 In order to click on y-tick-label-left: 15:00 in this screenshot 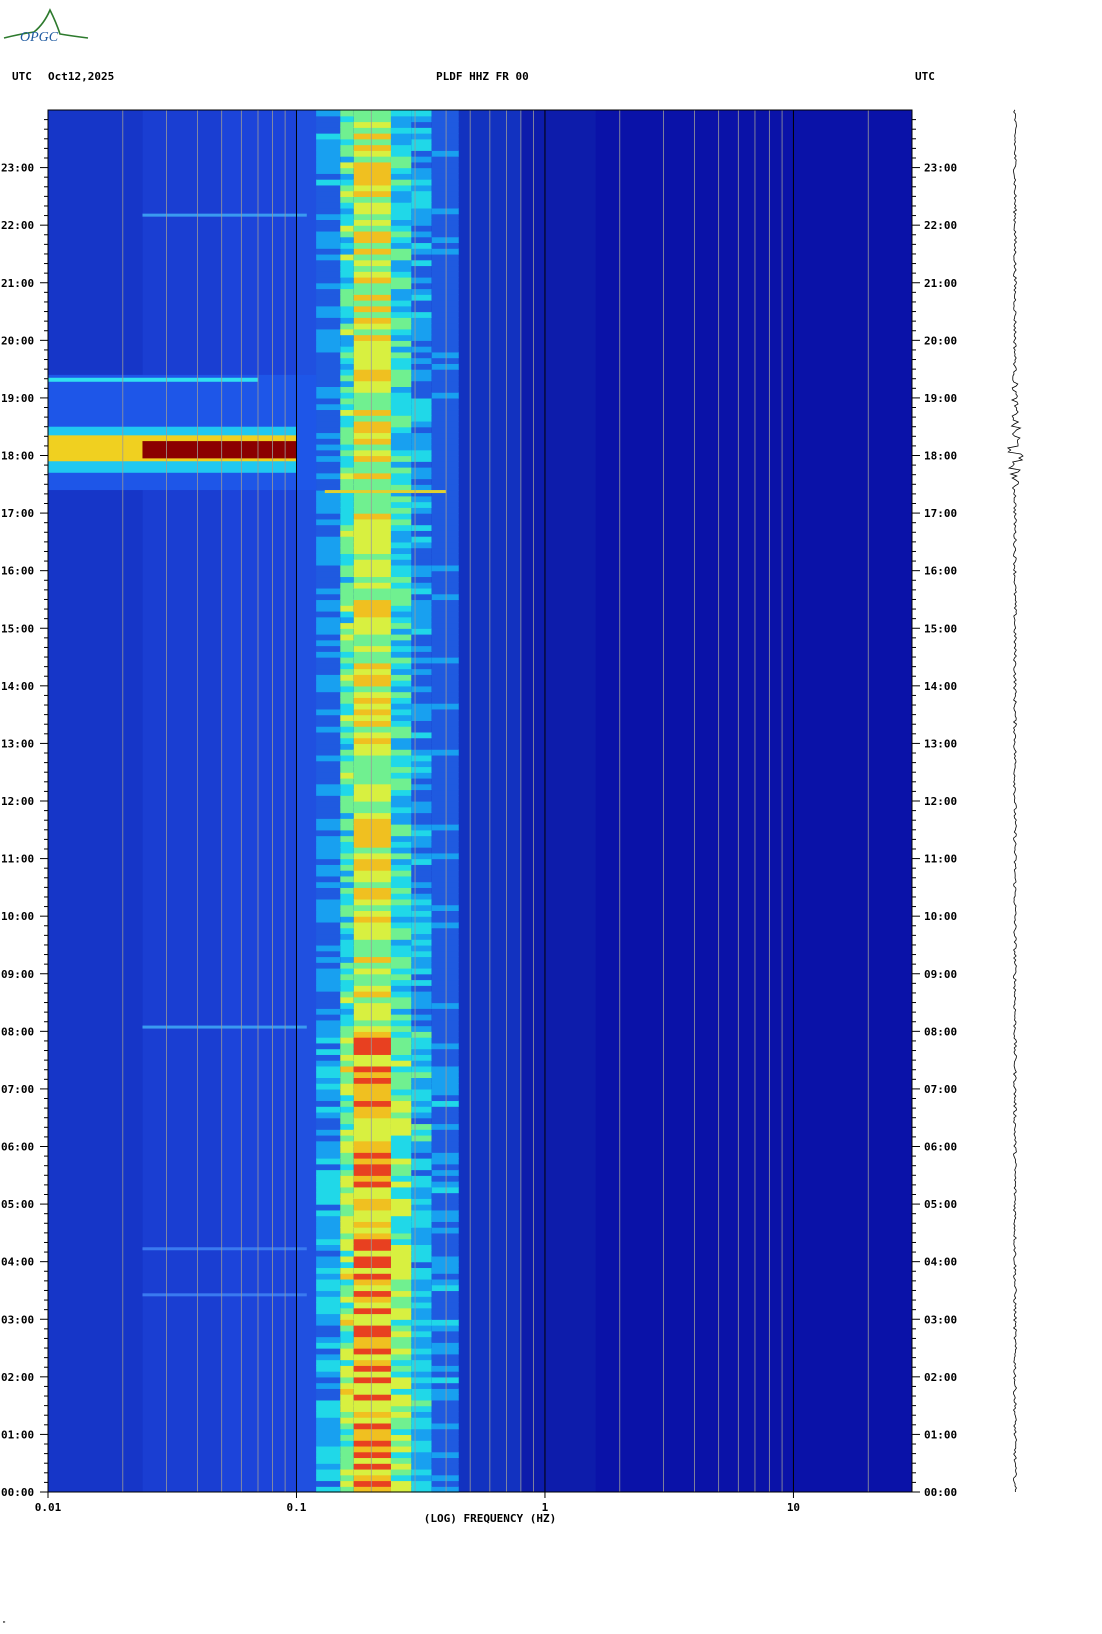, I will do `click(17, 628)`.